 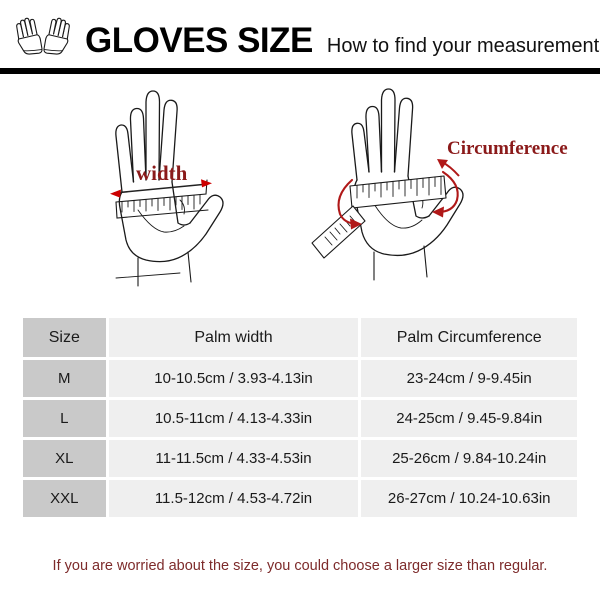 What do you see at coordinates (43, 40) in the screenshot?
I see `gloves-pair-icon` at bounding box center [43, 40].